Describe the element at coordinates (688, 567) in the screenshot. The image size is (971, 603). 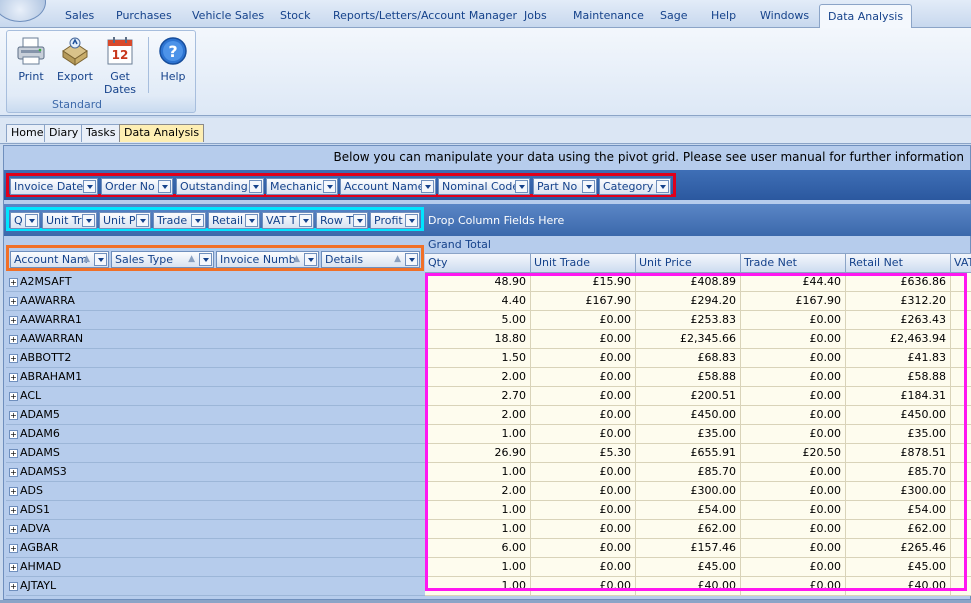
I see `cell-unit-price: £45.00` at that location.